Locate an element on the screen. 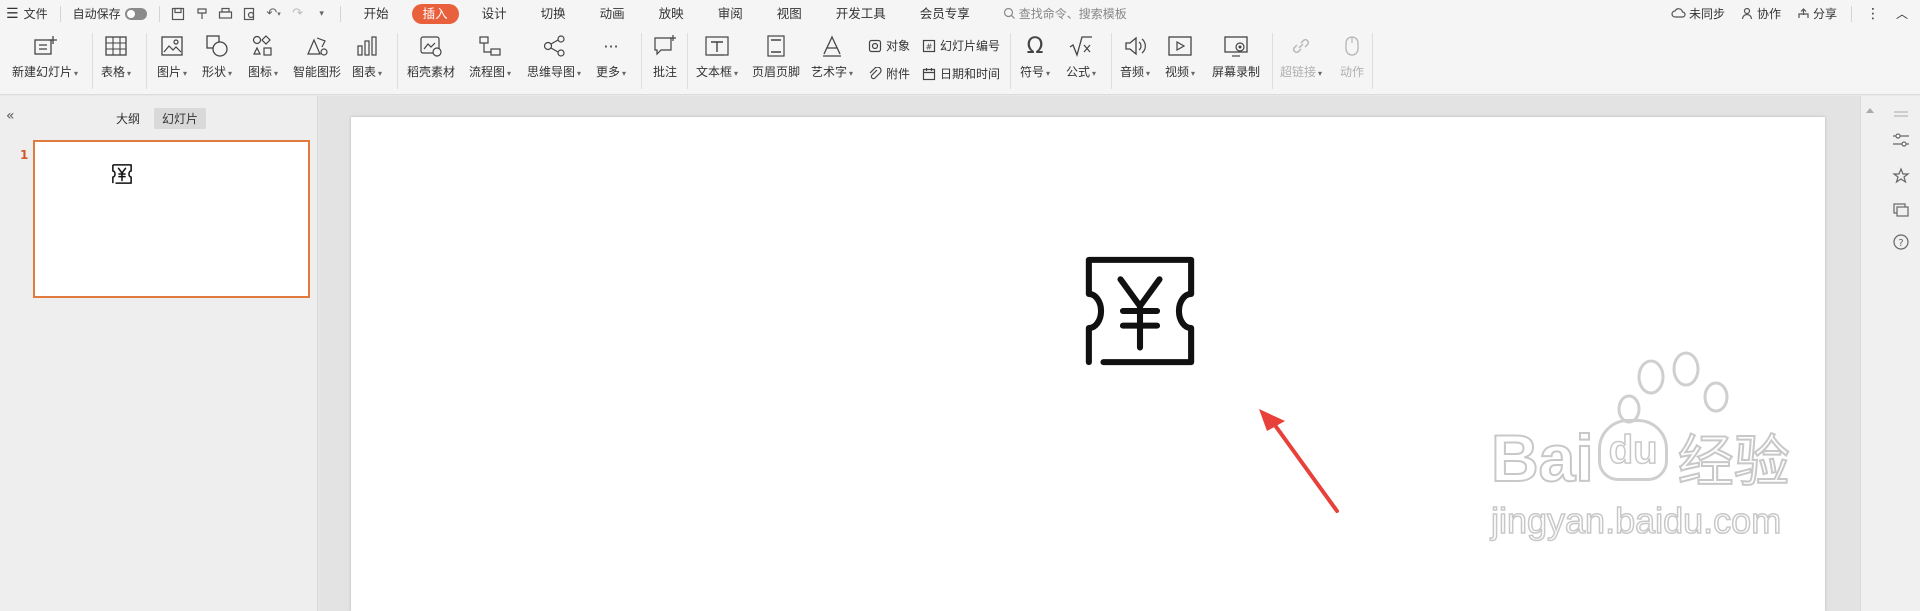 This screenshot has height=611, width=1920. tab-view-label: 视图 is located at coordinates (789, 13).